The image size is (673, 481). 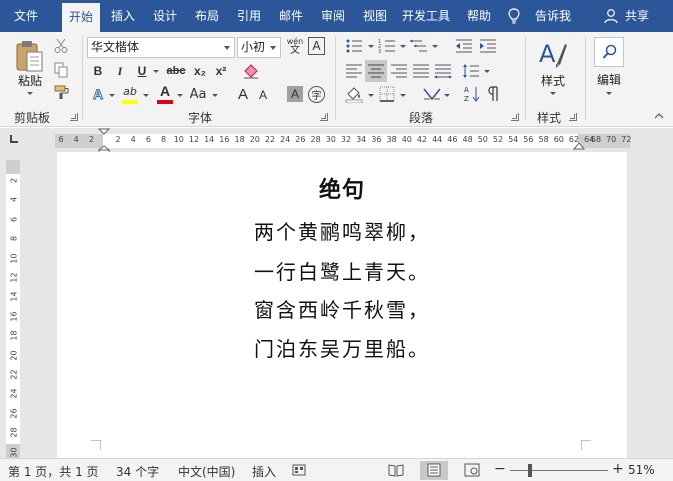 I want to click on highlight-dropdown, so click(x=146, y=95).